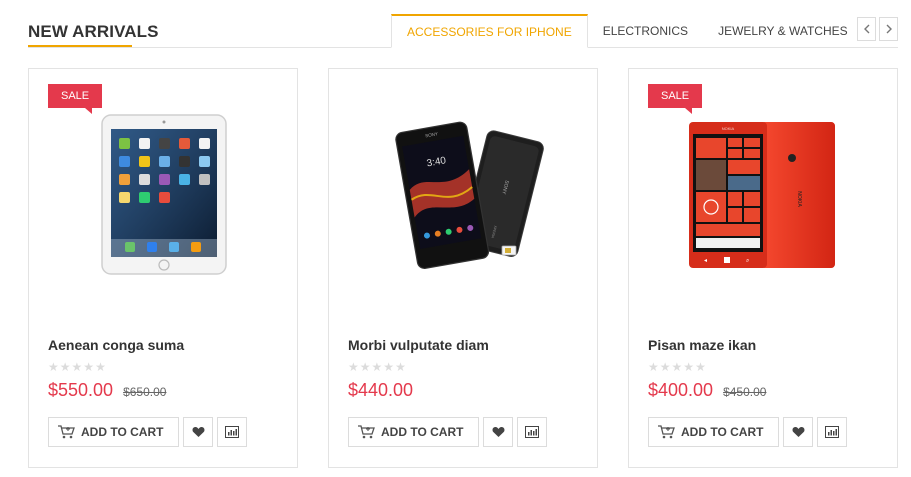 This screenshot has width=911, height=477. I want to click on product-name: Aenean conga suma, so click(116, 345).